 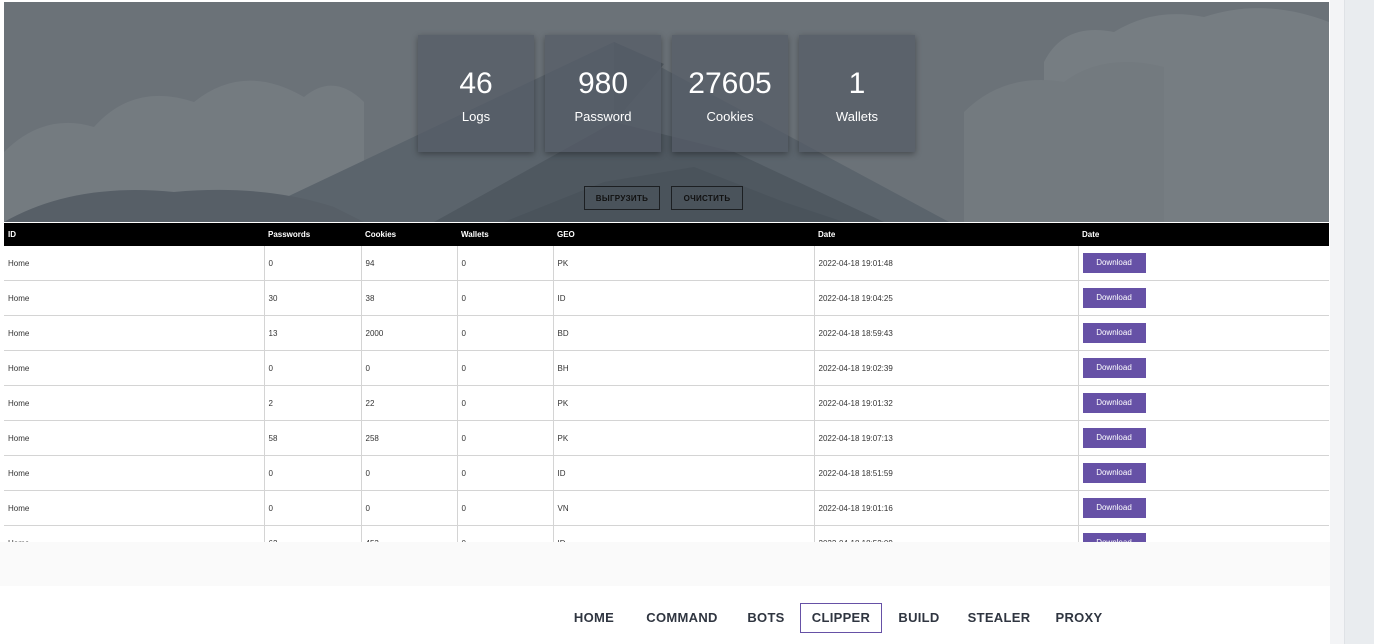 What do you see at coordinates (408, 263) in the screenshot?
I see `cell-cookies: 94` at bounding box center [408, 263].